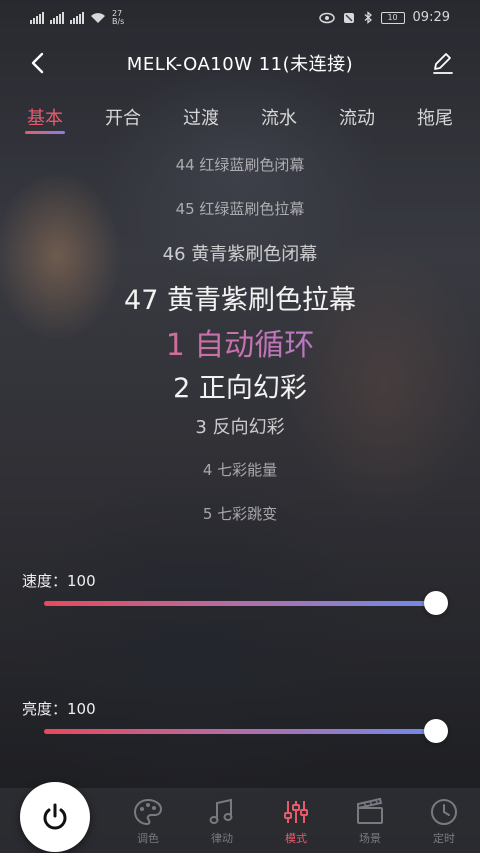  Describe the element at coordinates (348, 17) in the screenshot. I see `mute-icon` at that location.